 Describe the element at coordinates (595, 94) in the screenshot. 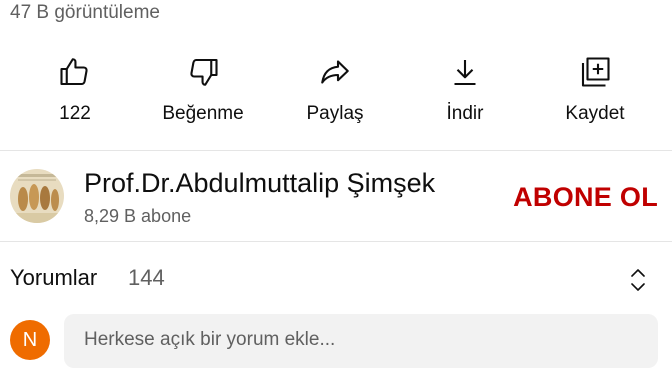

I see `save-button: Kaydet` at that location.